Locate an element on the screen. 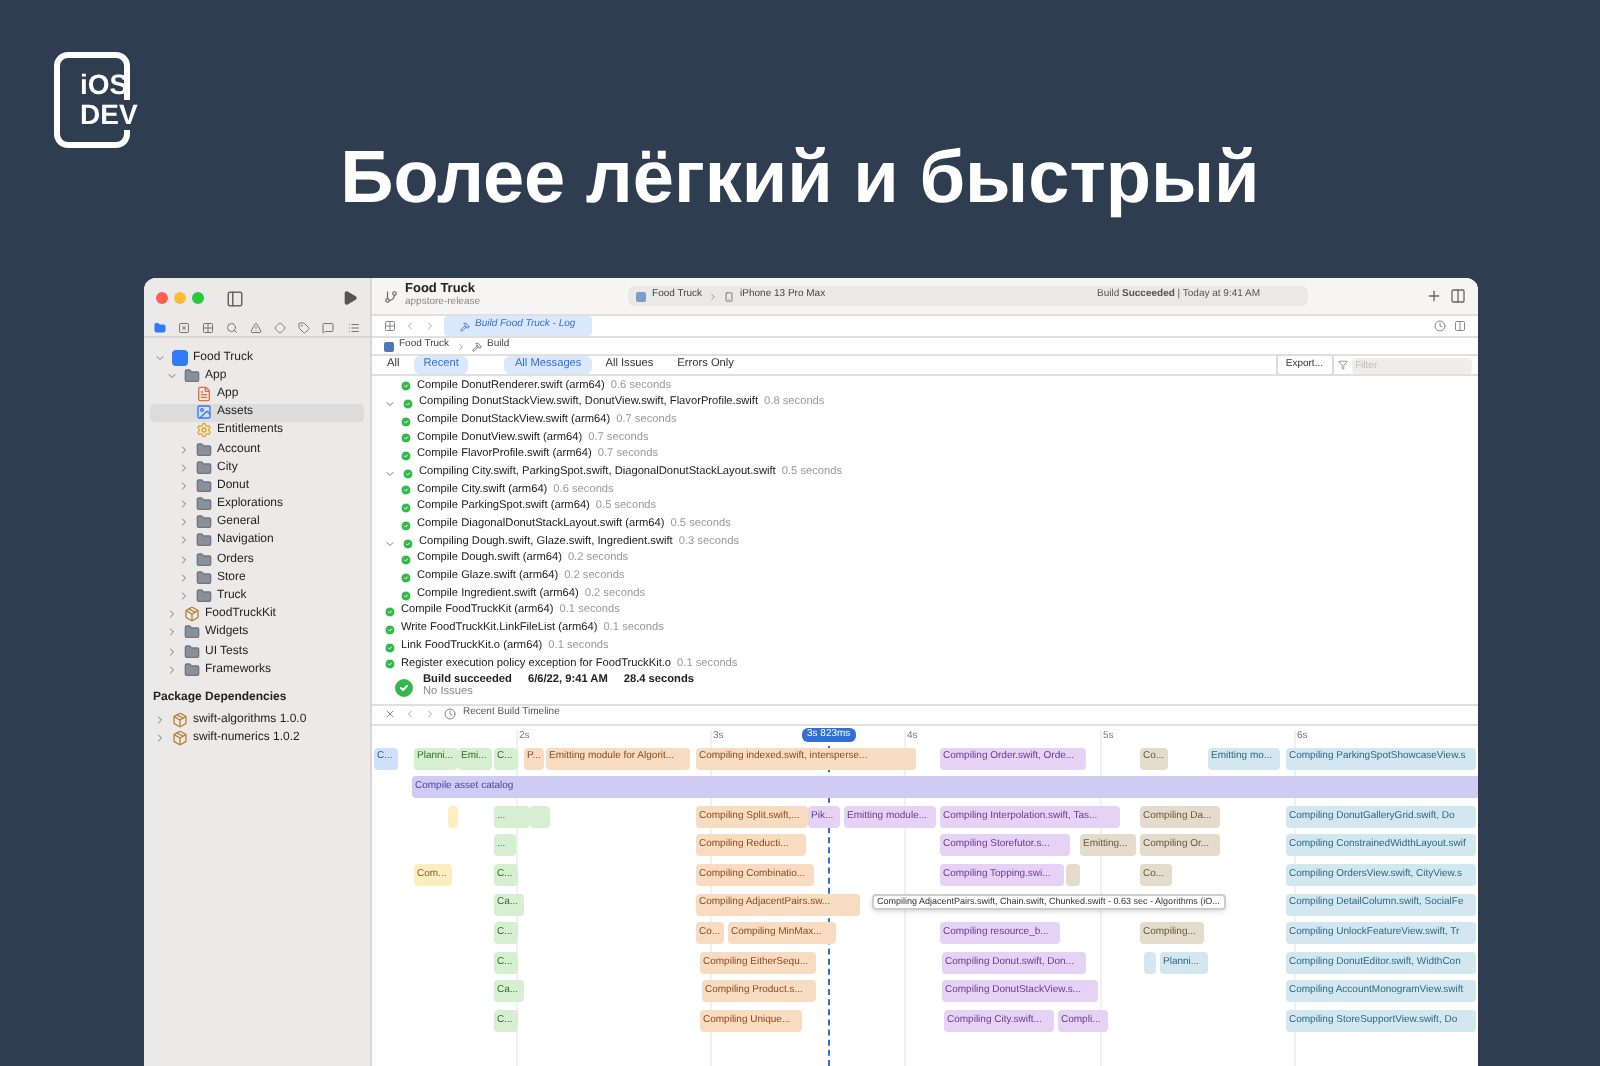  close-icon is located at coordinates (389, 714).